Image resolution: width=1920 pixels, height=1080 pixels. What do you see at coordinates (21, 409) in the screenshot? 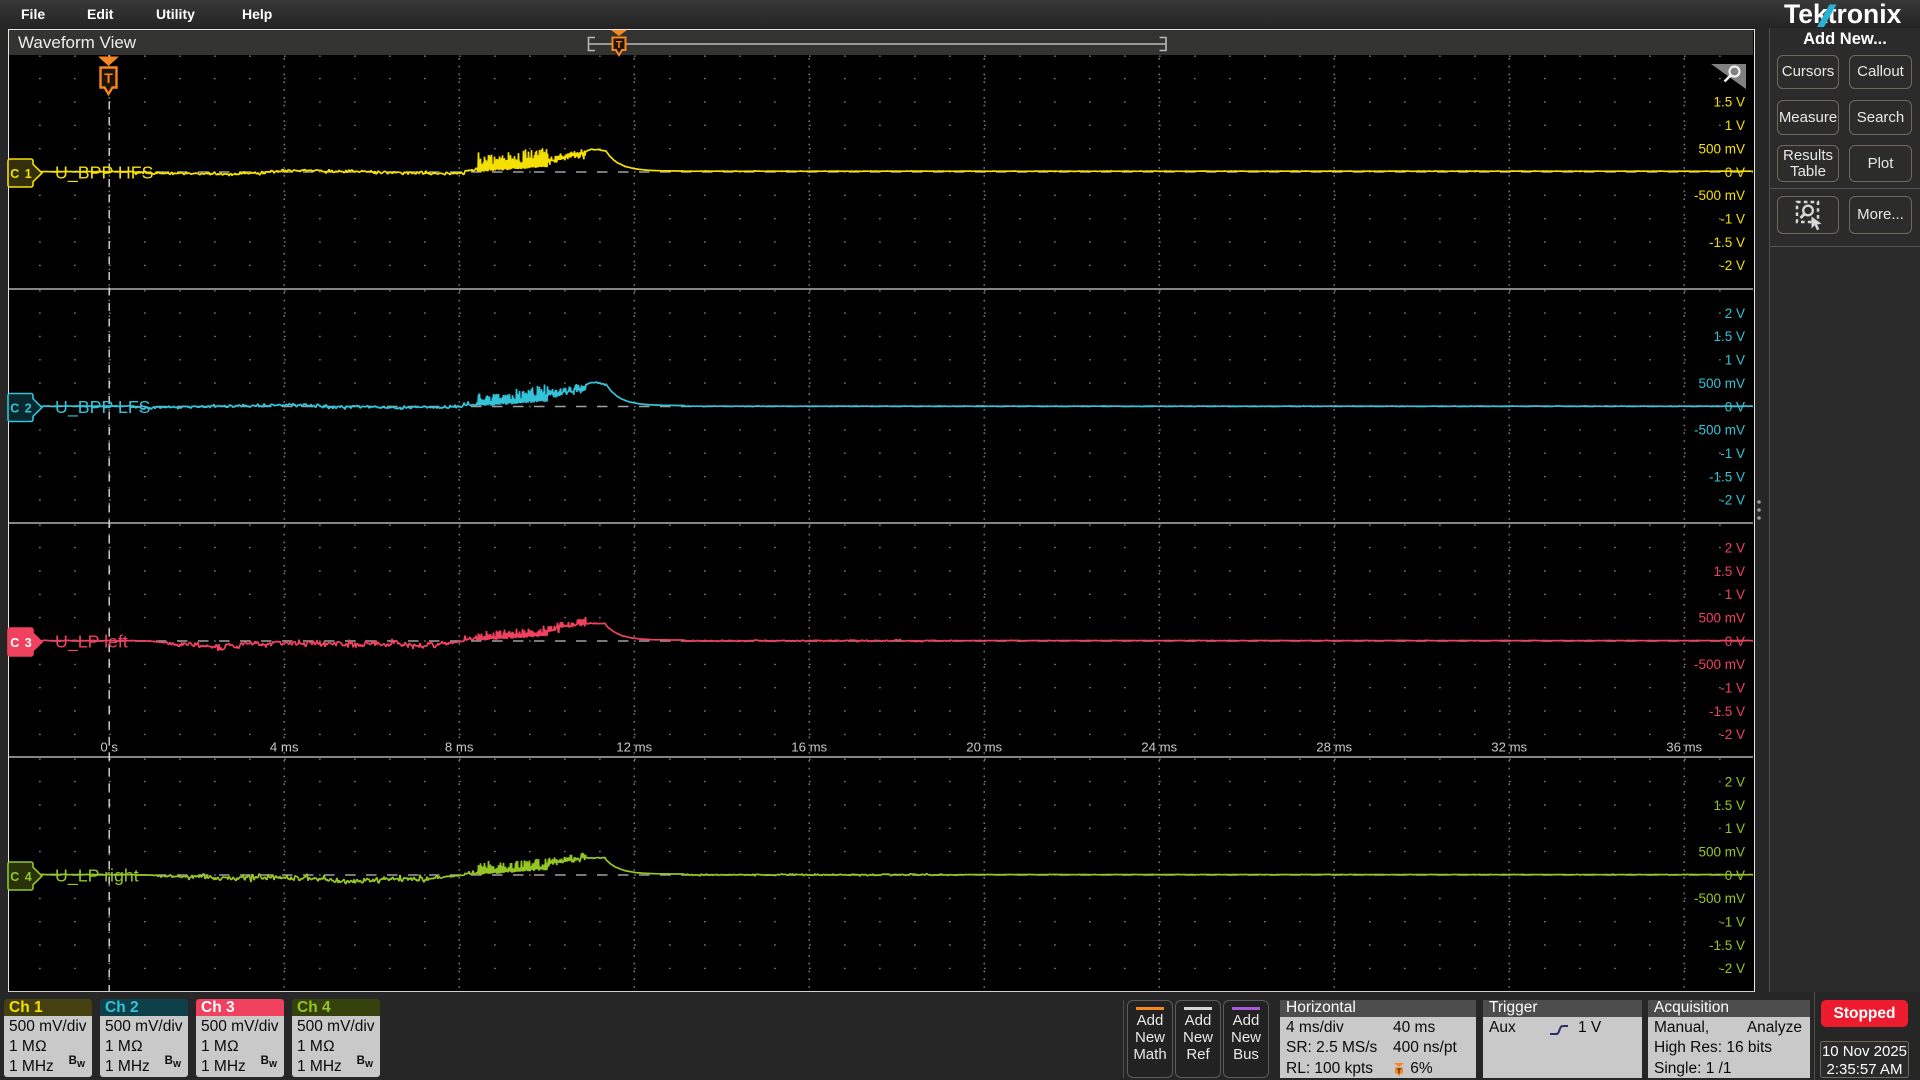
I see `svg-text: C 2` at bounding box center [21, 409].